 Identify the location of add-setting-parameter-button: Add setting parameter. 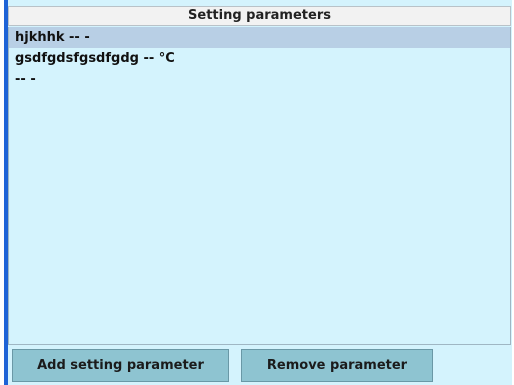
(120, 365).